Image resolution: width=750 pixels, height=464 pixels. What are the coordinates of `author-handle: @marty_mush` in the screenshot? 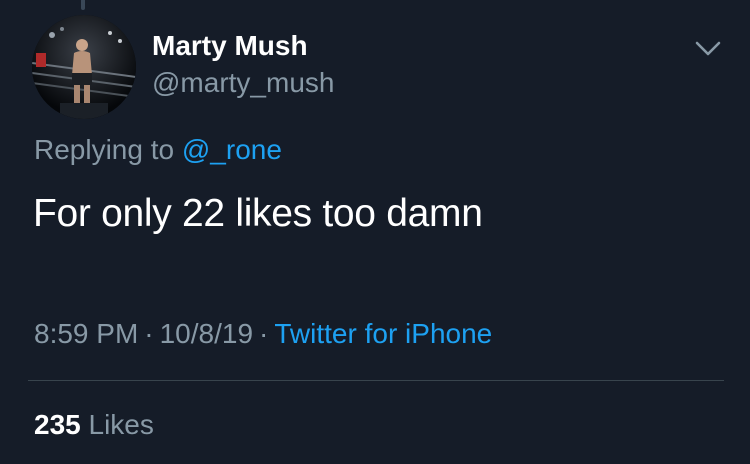 It's located at (243, 83).